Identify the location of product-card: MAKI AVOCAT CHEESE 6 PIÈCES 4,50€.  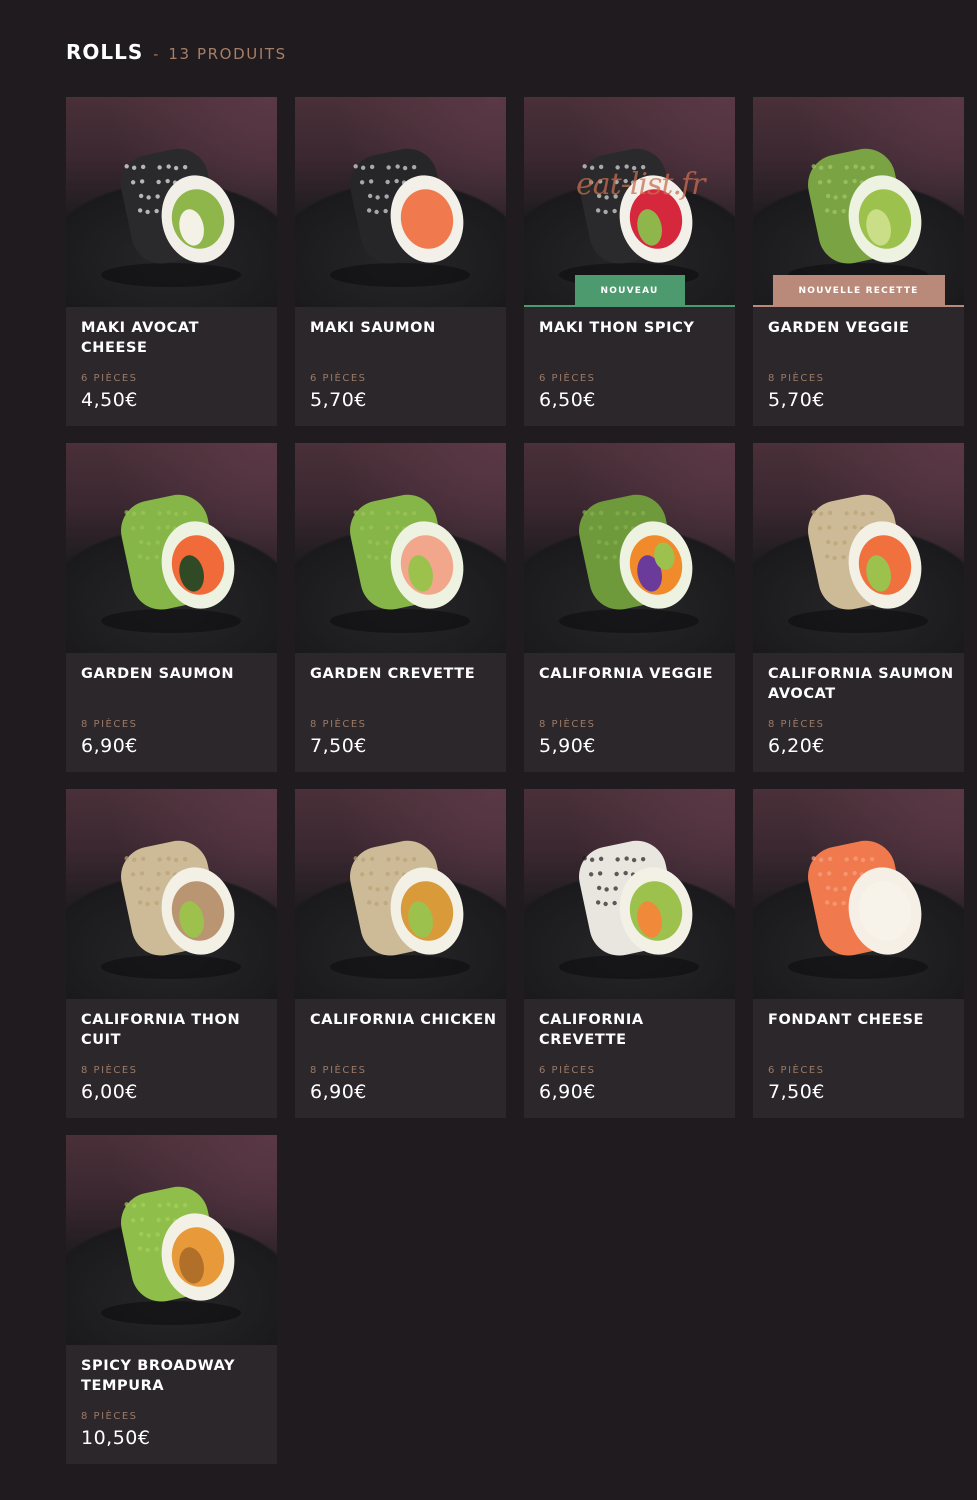
(171, 261).